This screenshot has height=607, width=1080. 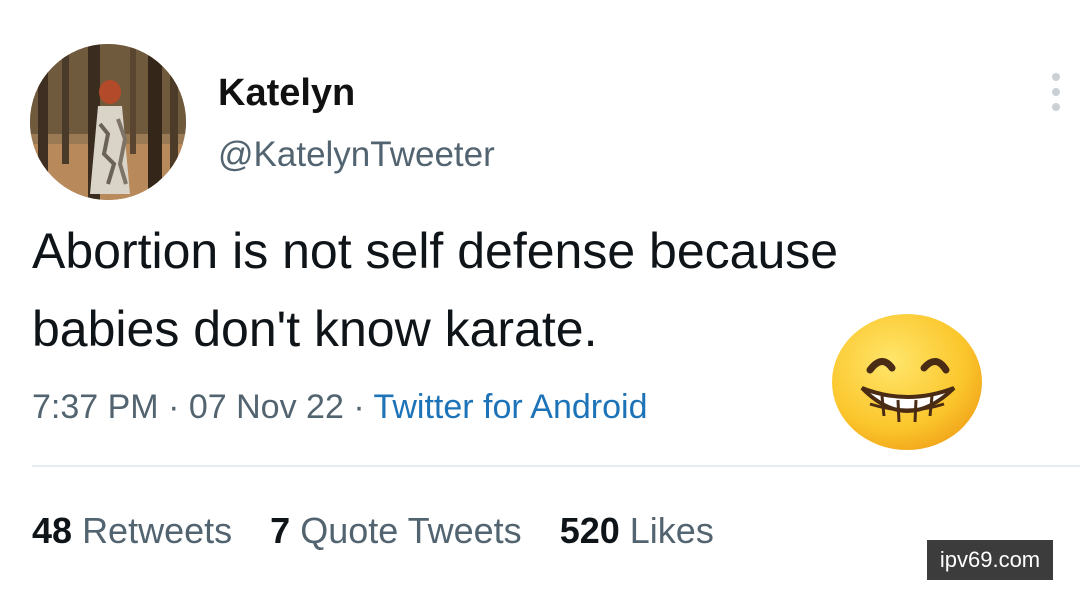 I want to click on avatar, so click(x=108, y=122).